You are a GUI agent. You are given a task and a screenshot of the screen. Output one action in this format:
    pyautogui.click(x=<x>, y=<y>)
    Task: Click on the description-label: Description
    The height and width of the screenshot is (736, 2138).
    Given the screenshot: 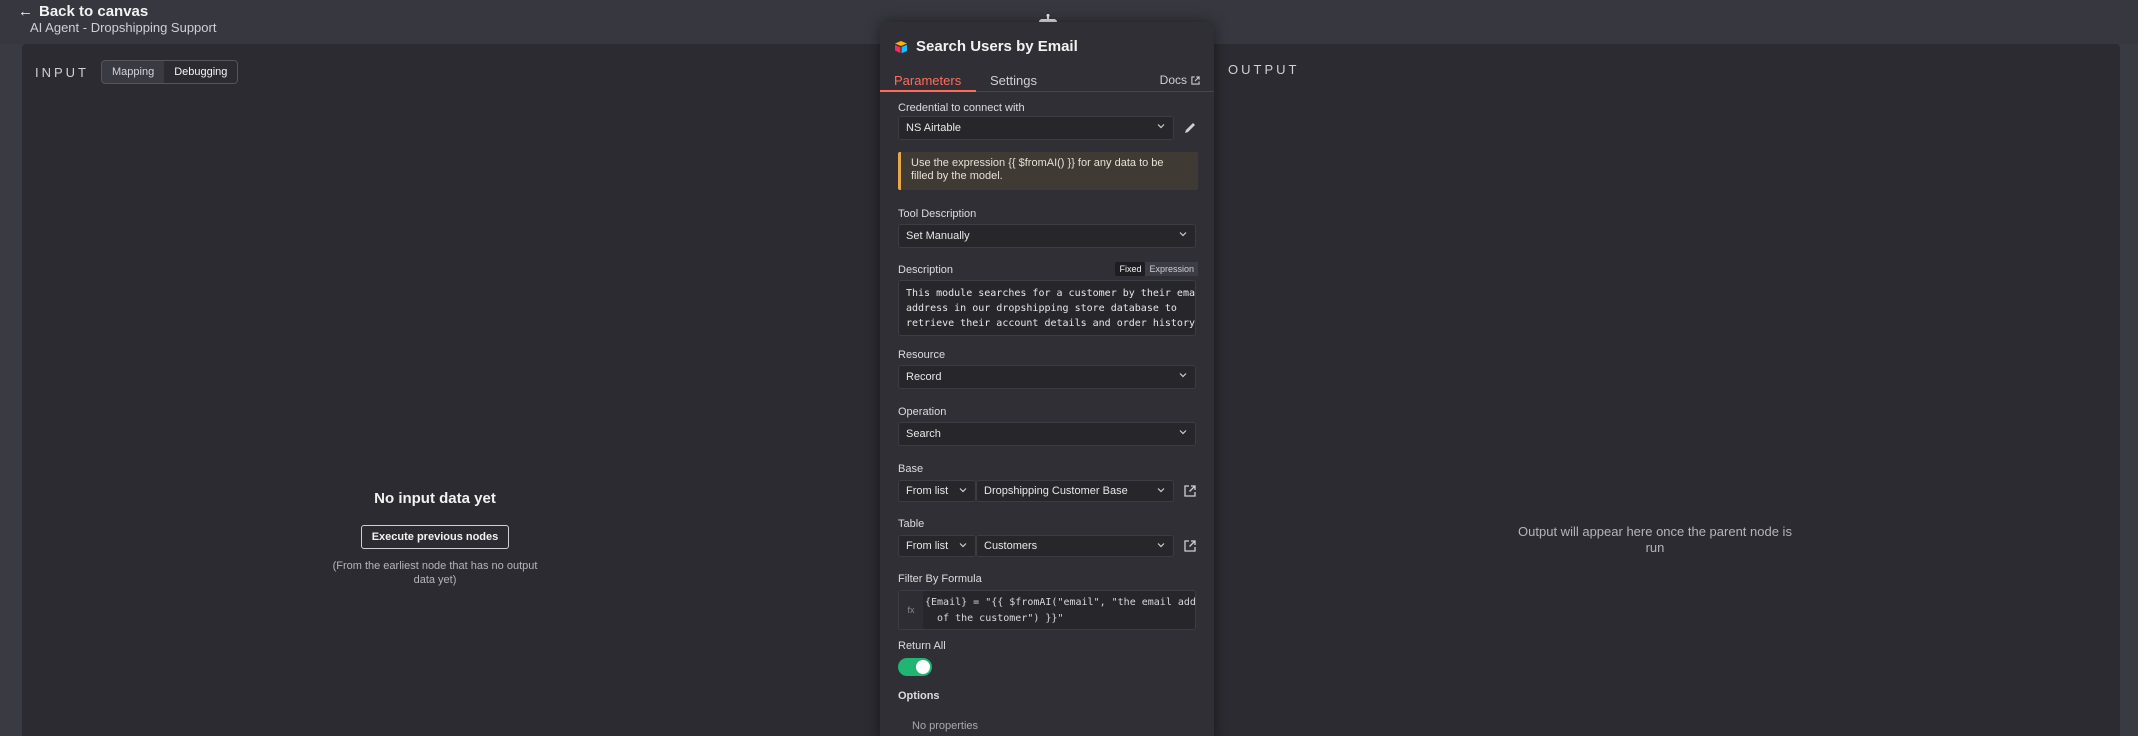 What is the action you would take?
    pyautogui.click(x=926, y=270)
    